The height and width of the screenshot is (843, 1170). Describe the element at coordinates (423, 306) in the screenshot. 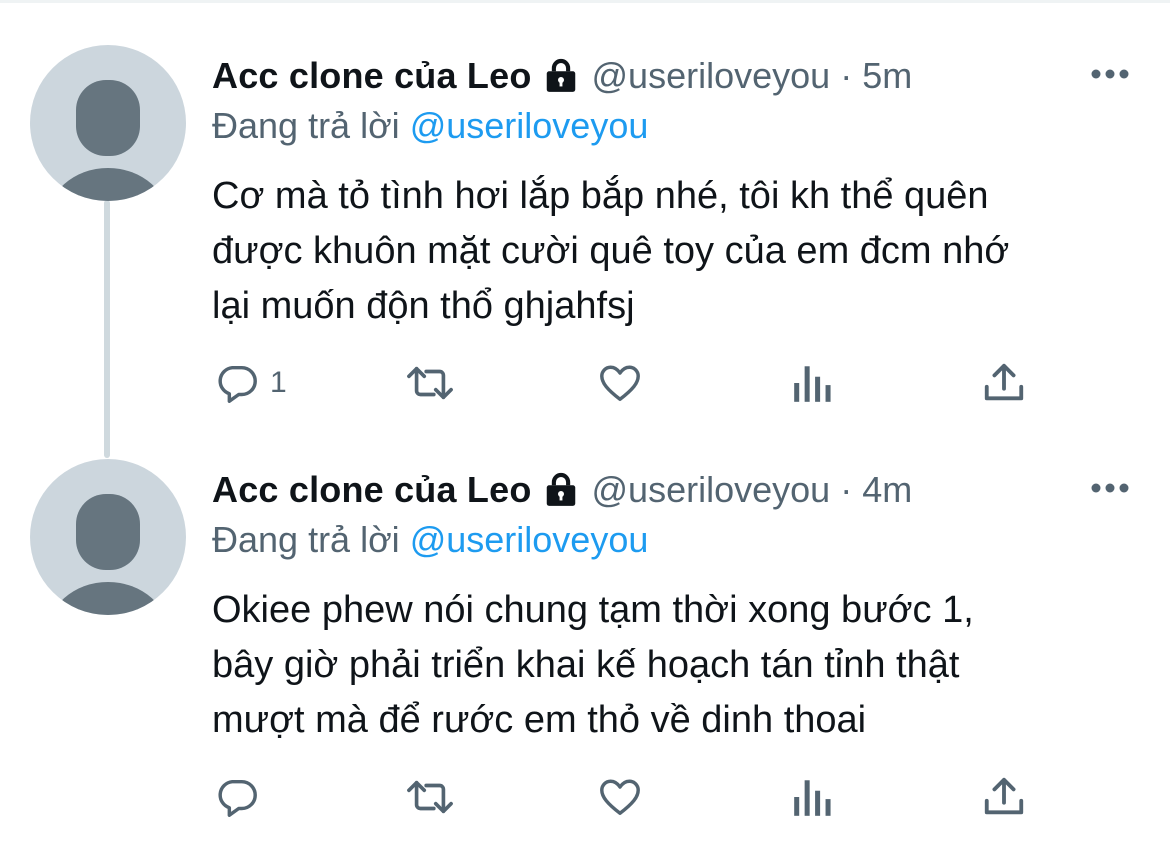

I see `tweet-text-line: lại muốn độn thổ ghjahfsj` at that location.